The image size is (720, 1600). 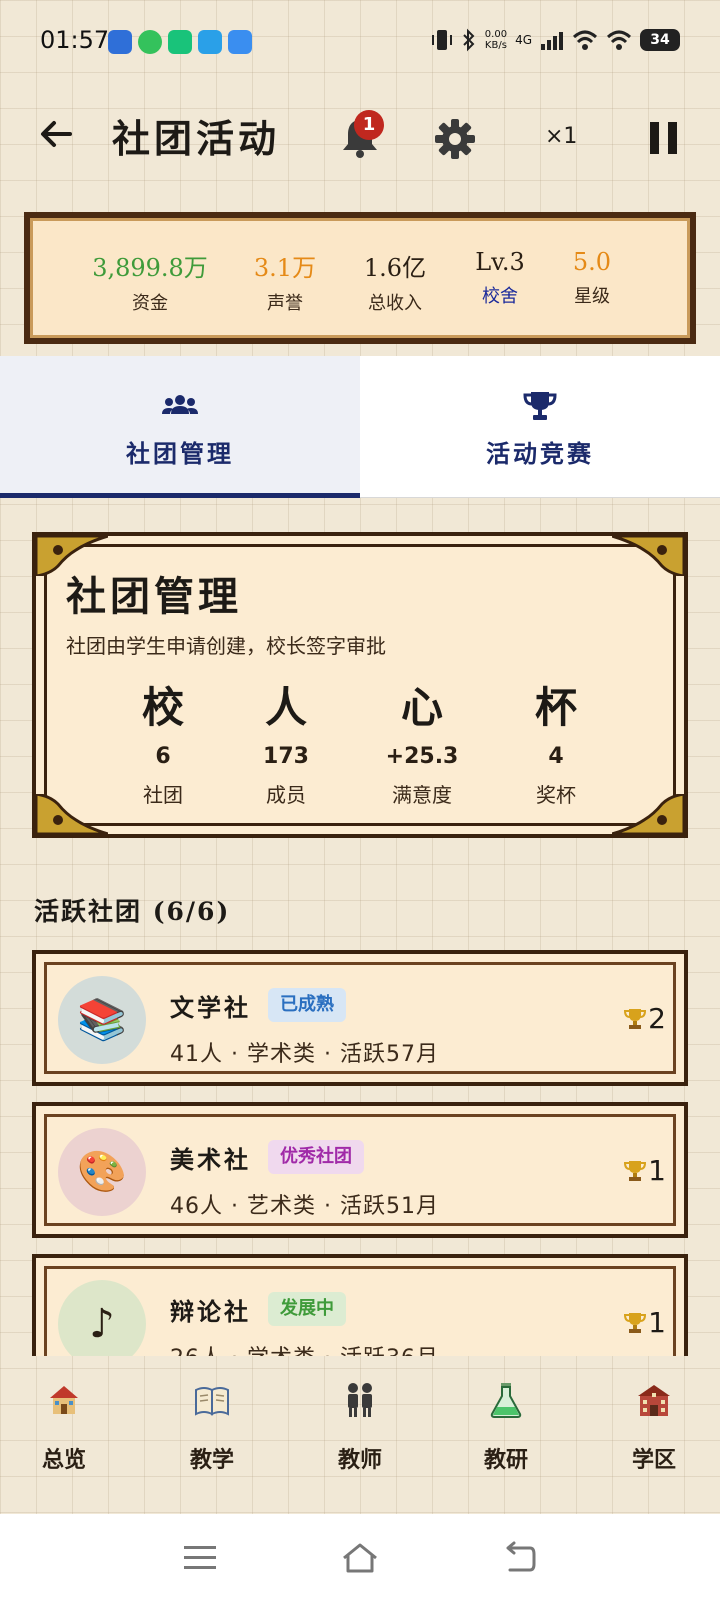 I want to click on nav-item-teaching: 教学, so click(x=212, y=1427).